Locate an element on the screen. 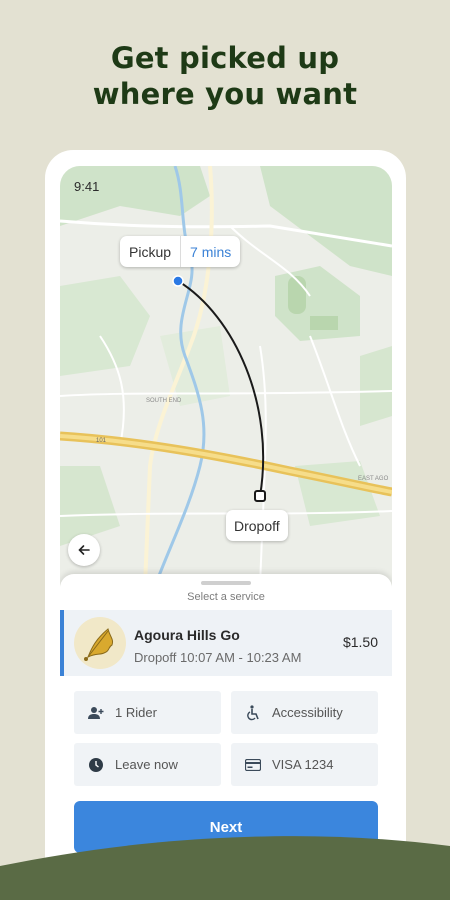 This screenshot has height=900, width=450. map-label-south-end: SOUTH END is located at coordinates (164, 401).